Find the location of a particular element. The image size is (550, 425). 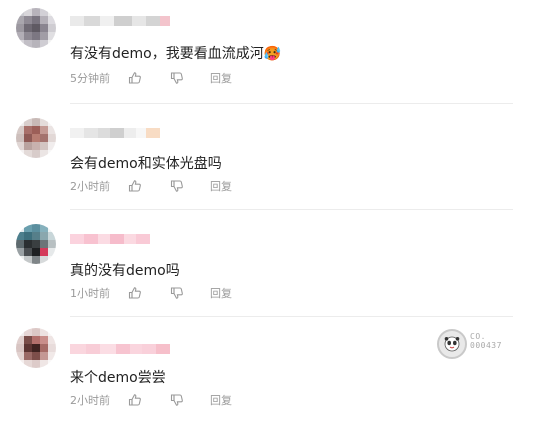

comment-text: 会有demo和实体光盘吗 is located at coordinates (146, 164).